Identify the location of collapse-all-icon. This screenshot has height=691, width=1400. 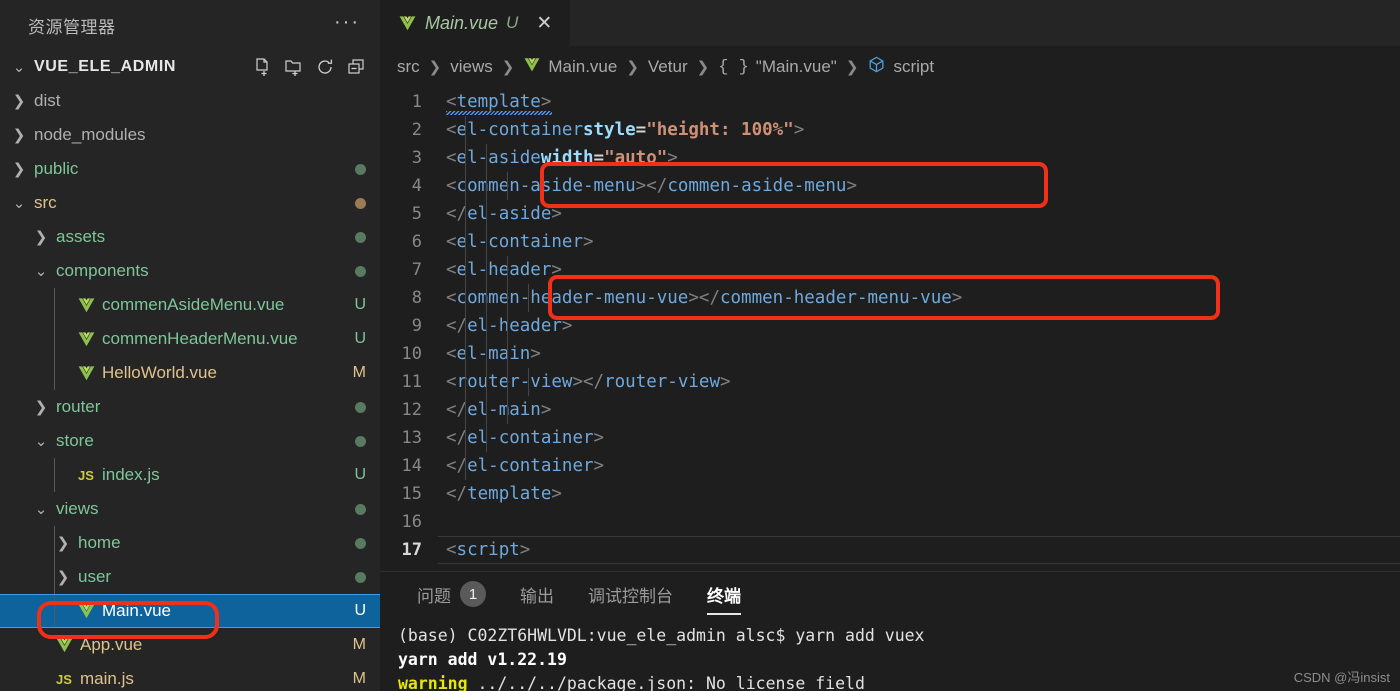
(356, 67).